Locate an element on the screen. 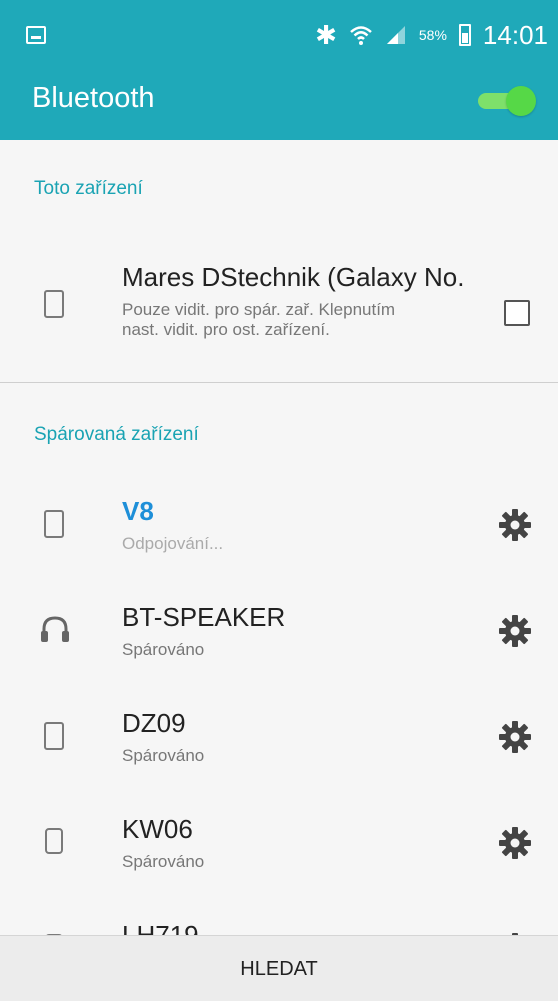 The height and width of the screenshot is (1001, 558). this-device-name: Mares DStechnik (Galaxy No. is located at coordinates (293, 277).